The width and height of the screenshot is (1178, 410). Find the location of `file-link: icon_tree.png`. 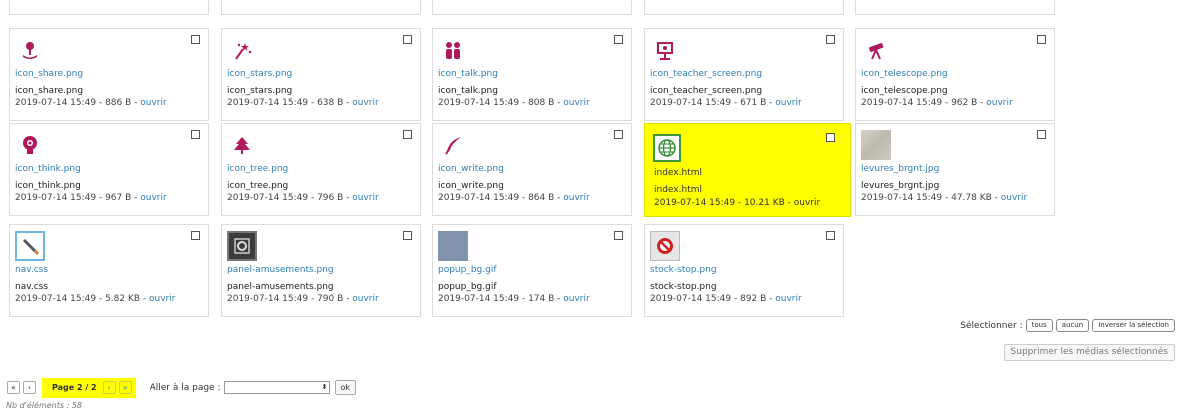

file-link: icon_tree.png is located at coordinates (257, 169).